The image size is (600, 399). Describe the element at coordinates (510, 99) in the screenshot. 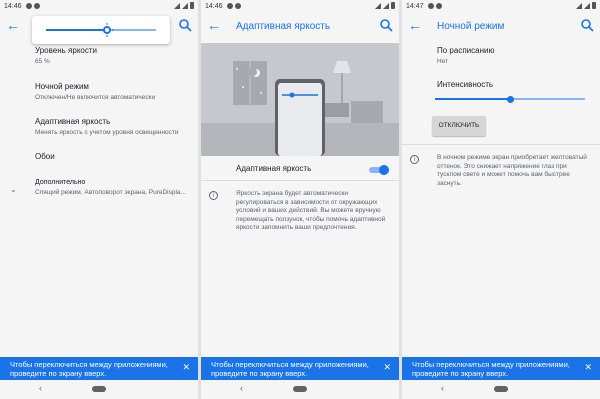

I see `intensity-slider-thumb` at that location.